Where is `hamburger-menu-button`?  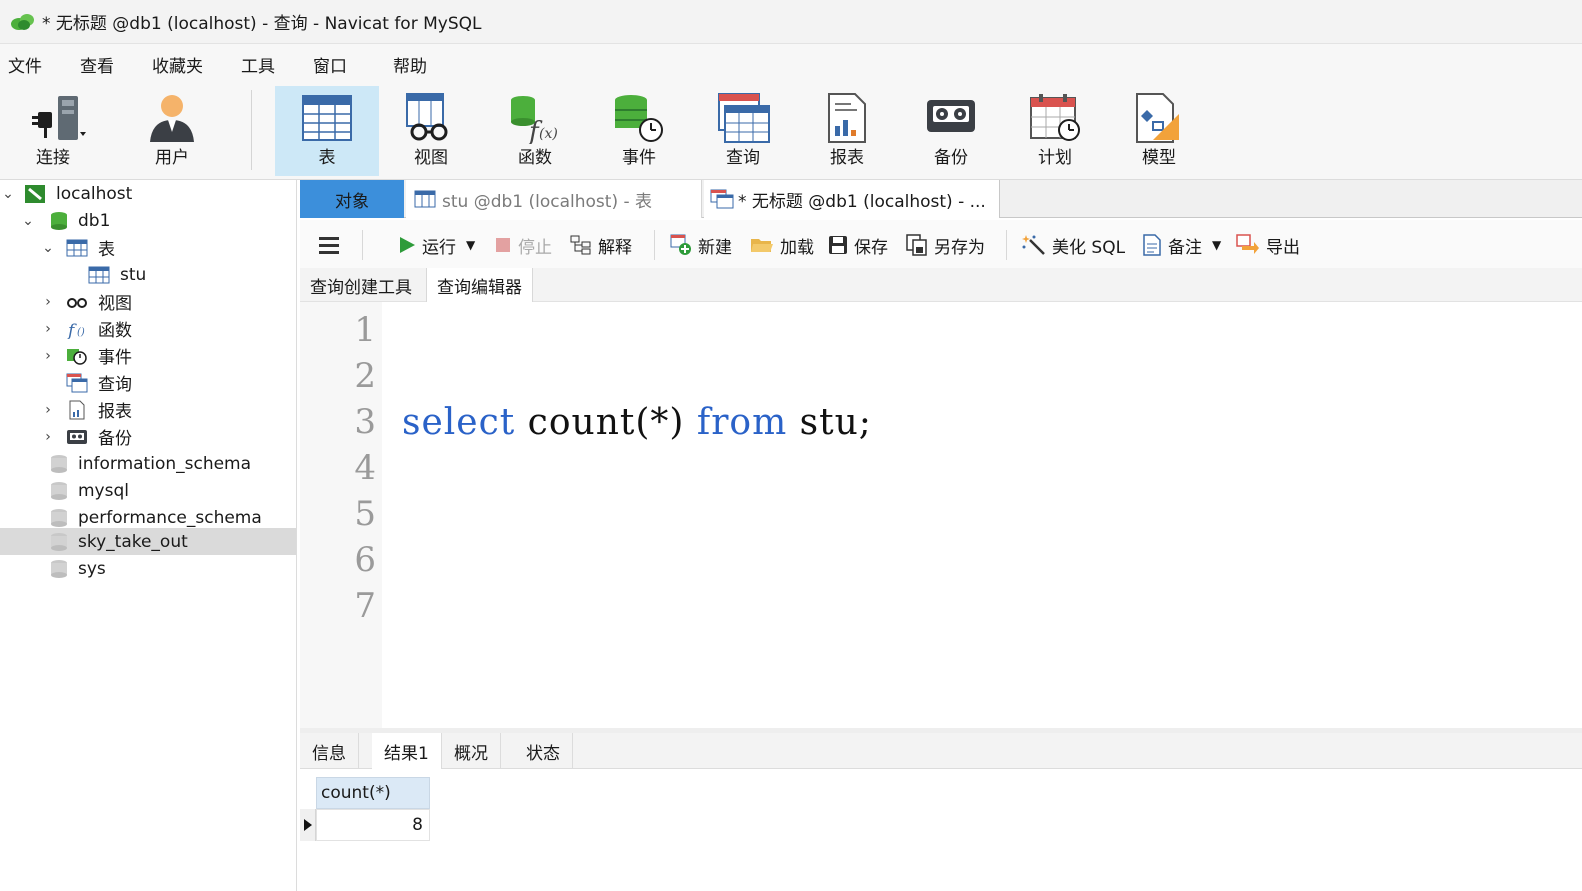
hamburger-menu-button is located at coordinates (329, 245).